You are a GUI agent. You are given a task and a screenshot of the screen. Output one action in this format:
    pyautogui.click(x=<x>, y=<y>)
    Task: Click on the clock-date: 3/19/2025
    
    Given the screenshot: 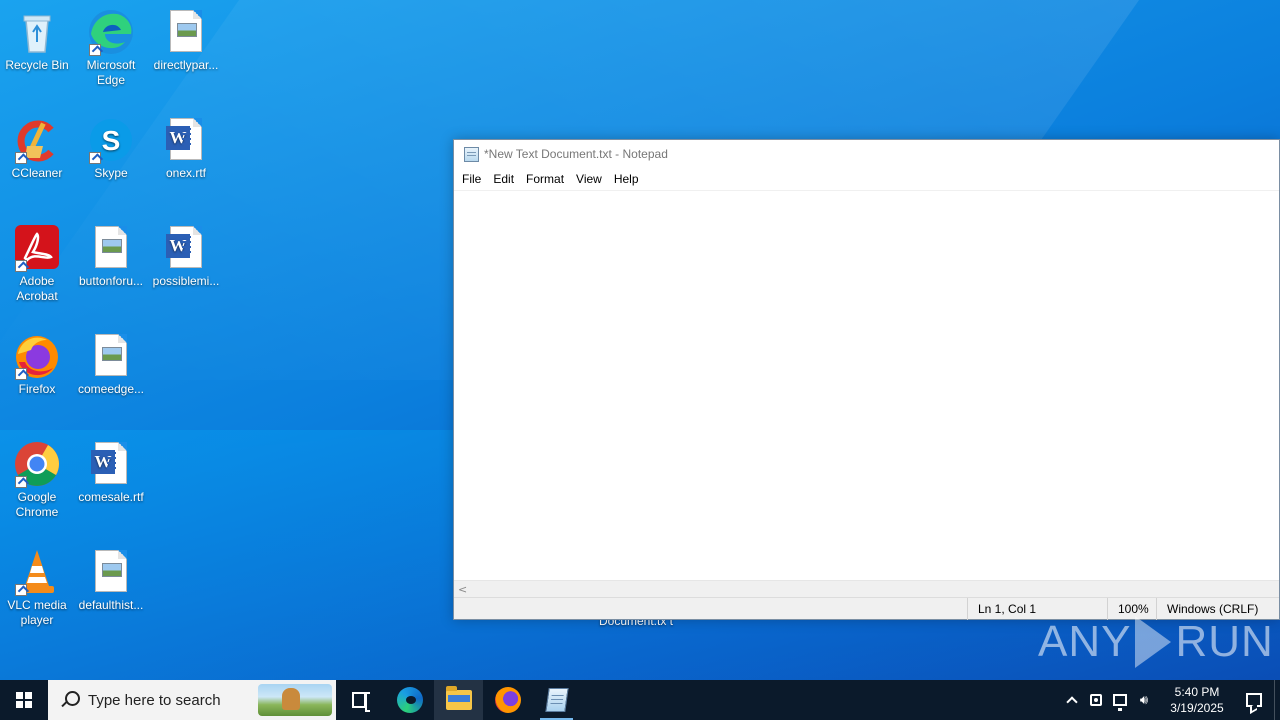 What is the action you would take?
    pyautogui.click(x=1197, y=708)
    